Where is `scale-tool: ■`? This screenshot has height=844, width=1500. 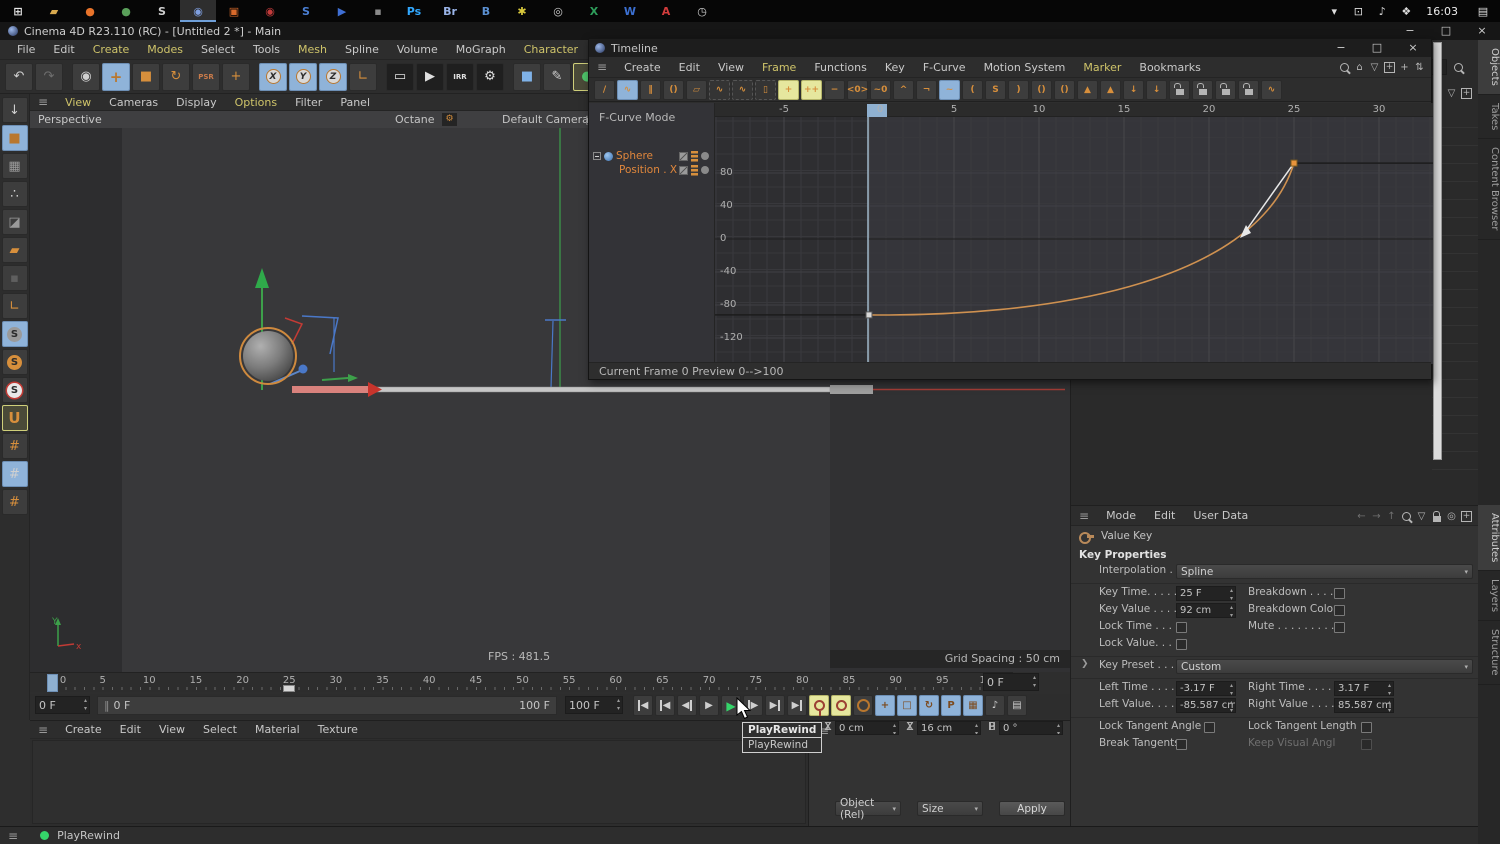 scale-tool: ■ is located at coordinates (146, 76).